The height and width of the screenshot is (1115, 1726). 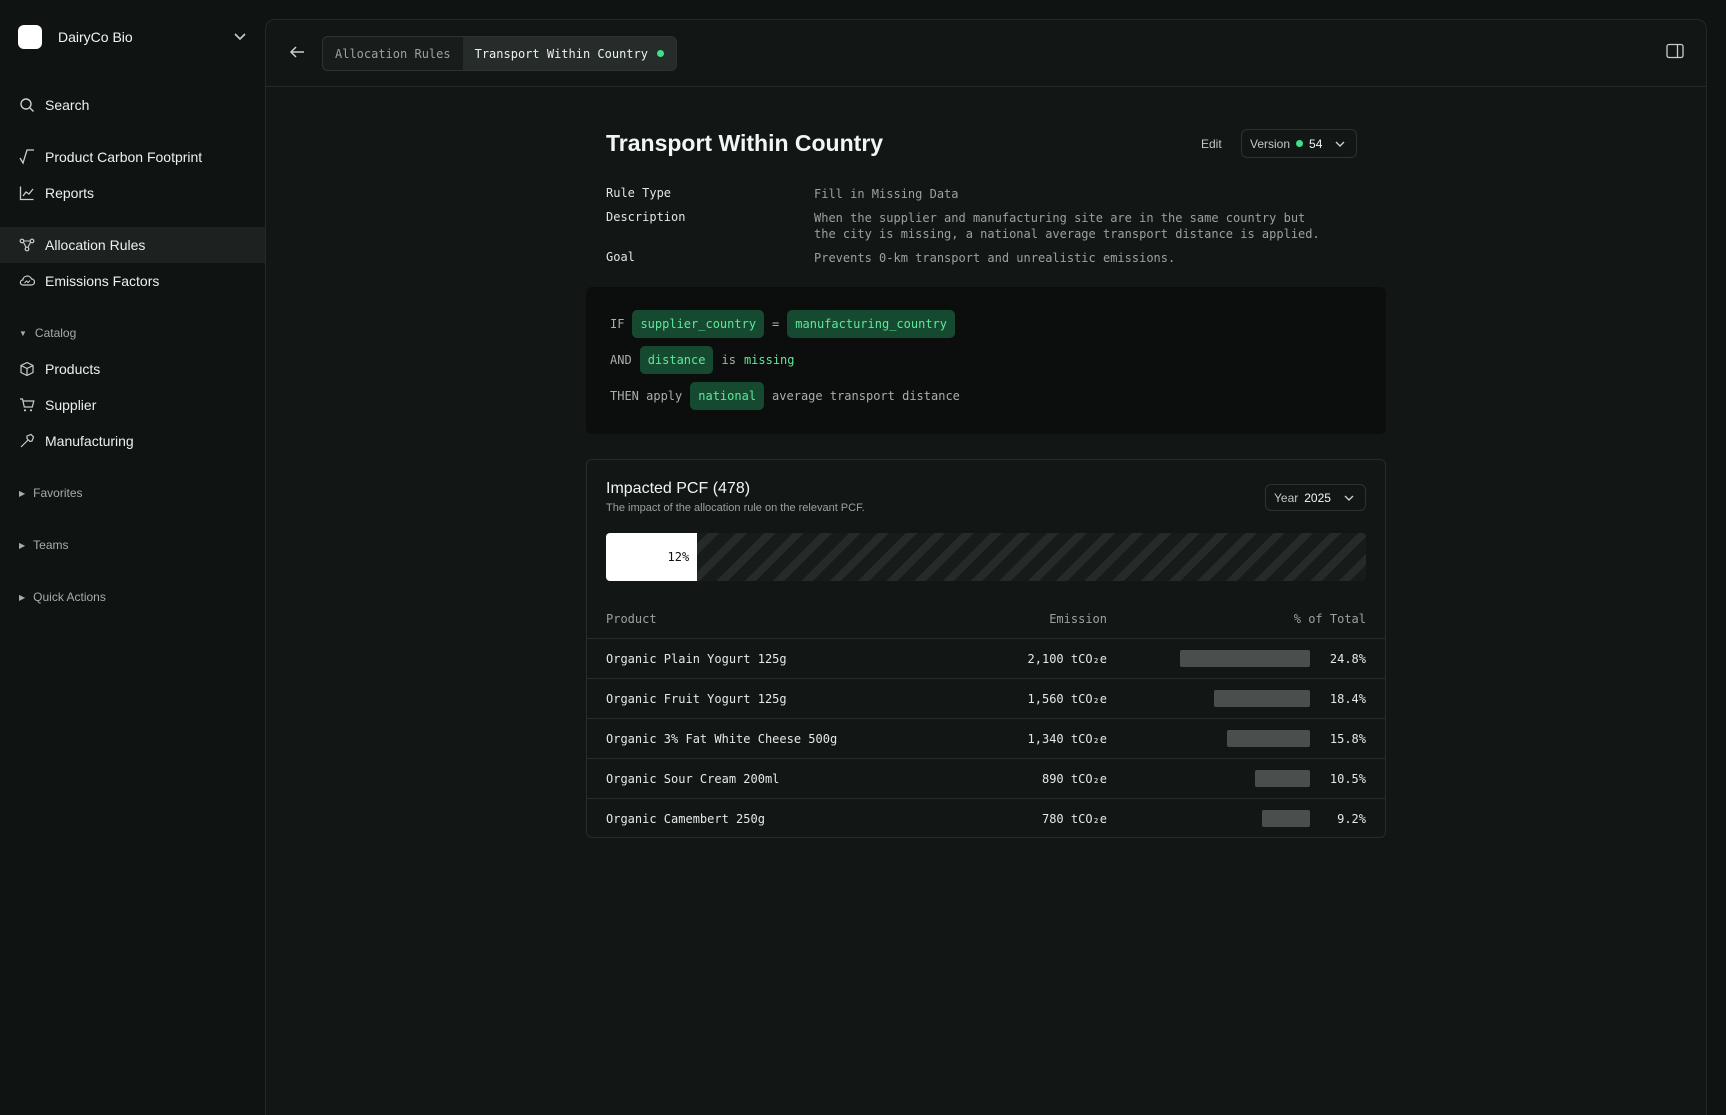 What do you see at coordinates (70, 193) in the screenshot?
I see `sidebar-item-label: Reports` at bounding box center [70, 193].